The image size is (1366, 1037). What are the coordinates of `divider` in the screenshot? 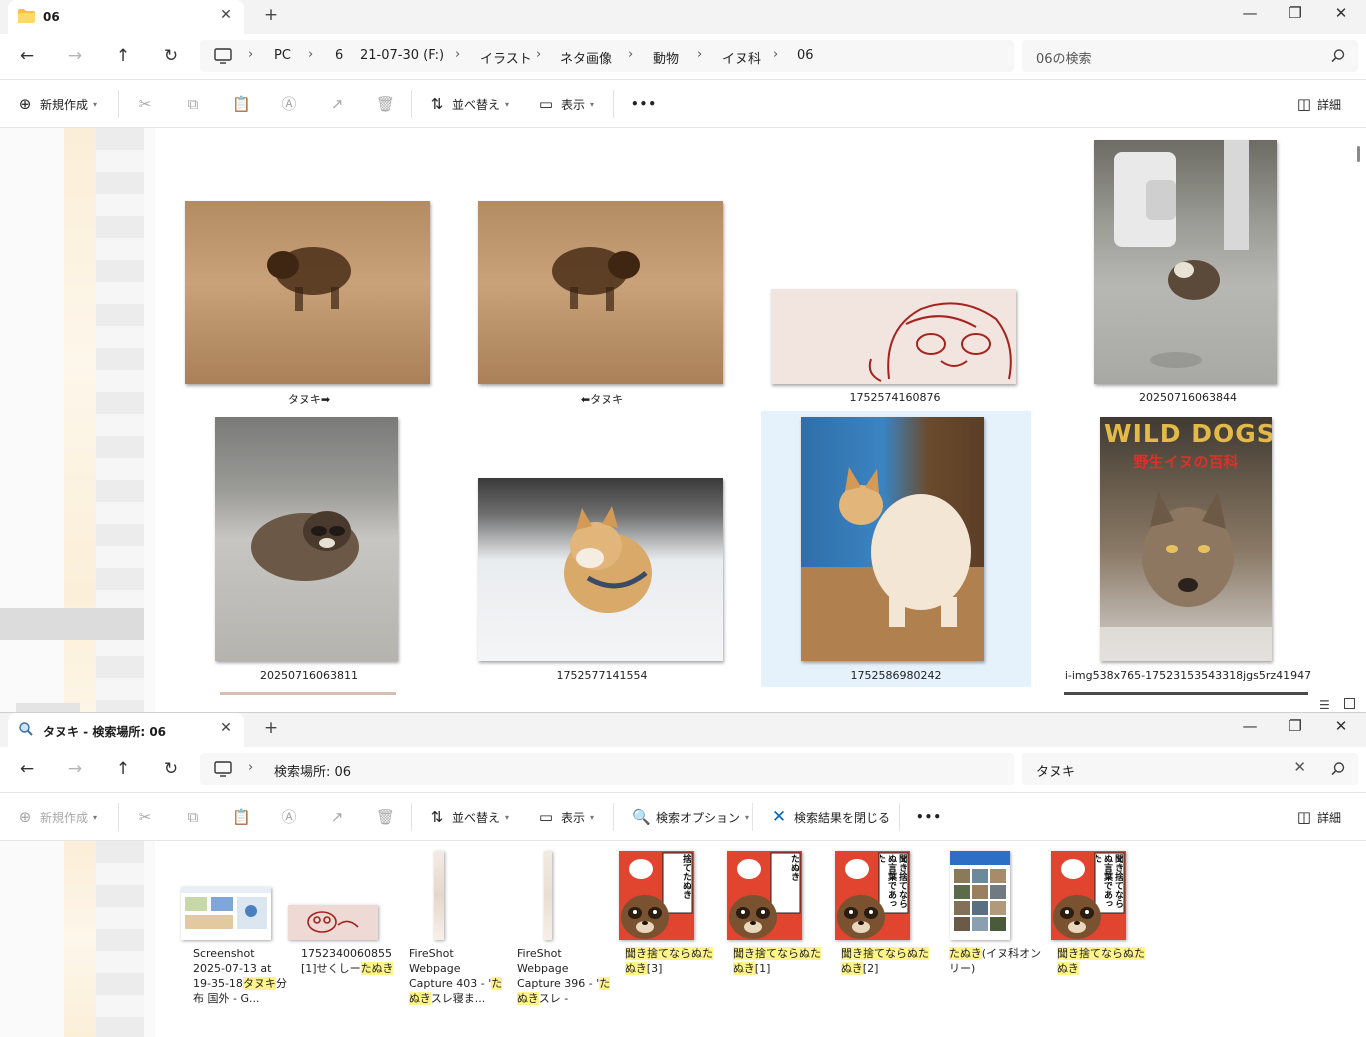 It's located at (613, 104).